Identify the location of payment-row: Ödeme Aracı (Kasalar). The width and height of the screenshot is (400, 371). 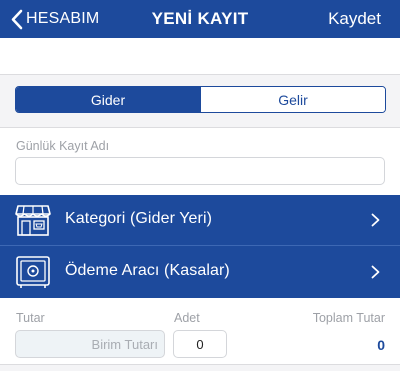
(200, 272).